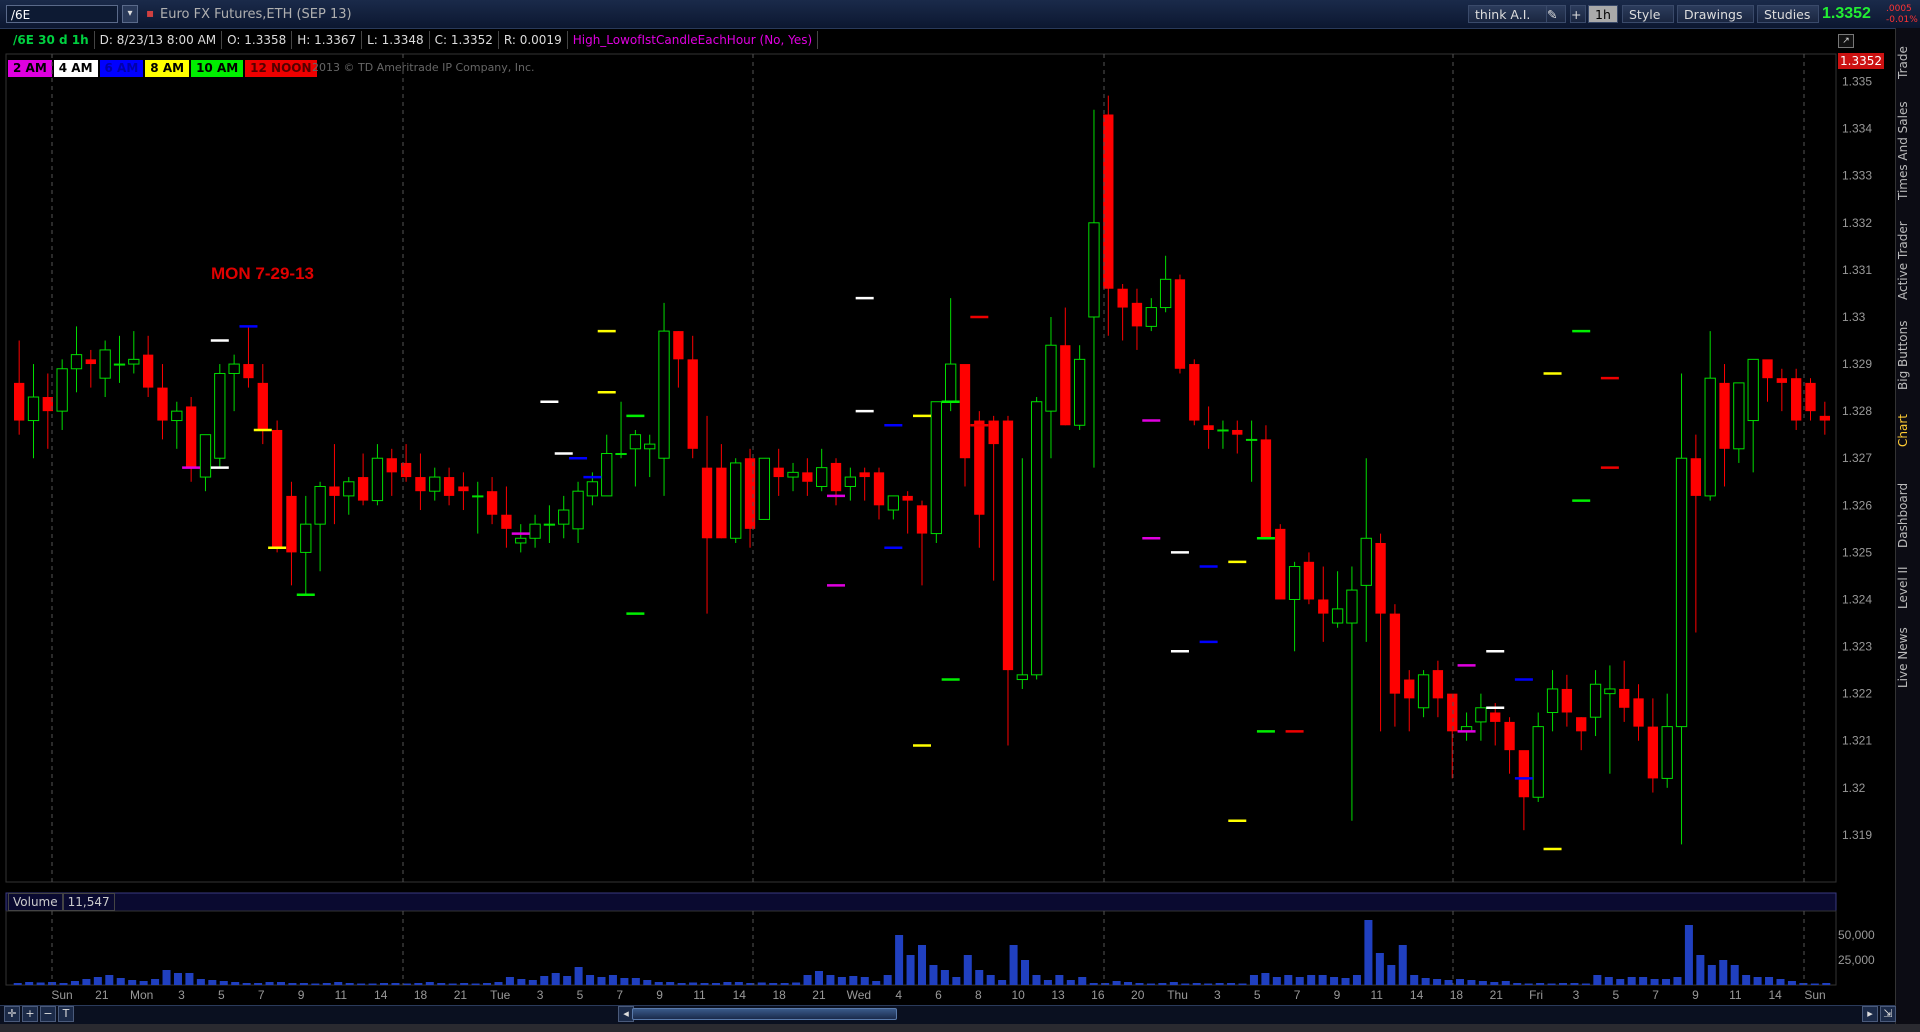 The width and height of the screenshot is (1920, 1032). I want to click on x-tick-label: 21, so click(1497, 995).